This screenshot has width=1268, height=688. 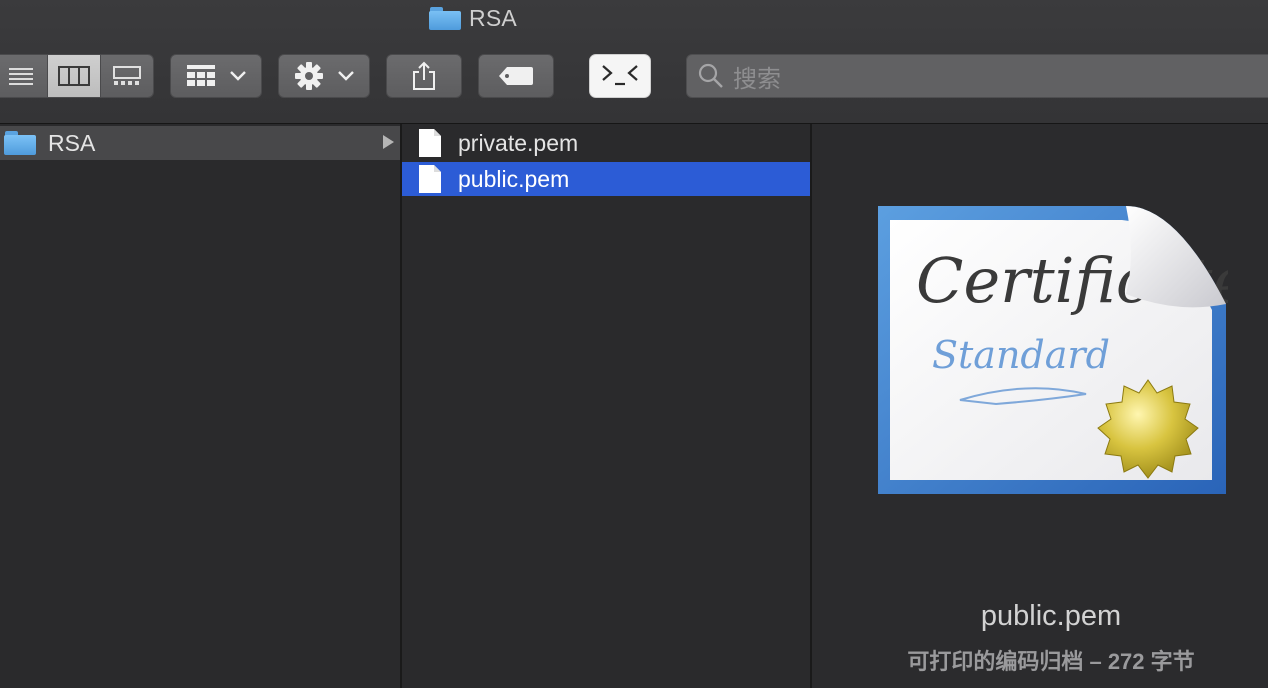 What do you see at coordinates (606, 179) in the screenshot?
I see `file-row-public-pem: public.pem` at bounding box center [606, 179].